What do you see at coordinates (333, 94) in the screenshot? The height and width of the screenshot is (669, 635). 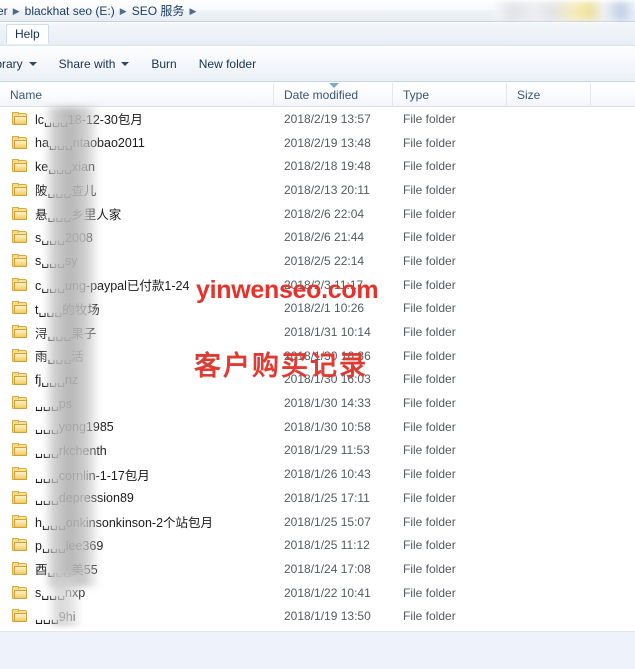 I see `column-header-date-modified: Date modified` at bounding box center [333, 94].